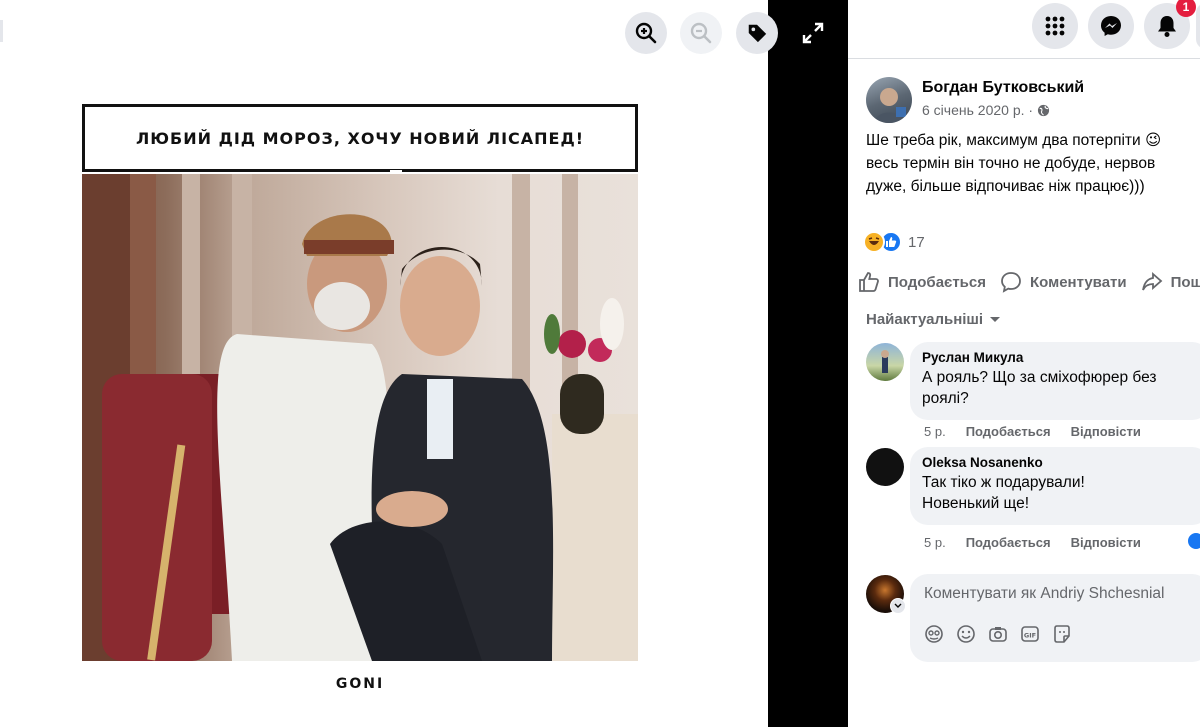  What do you see at coordinates (1151, 281) in the screenshot?
I see `share-icon` at bounding box center [1151, 281].